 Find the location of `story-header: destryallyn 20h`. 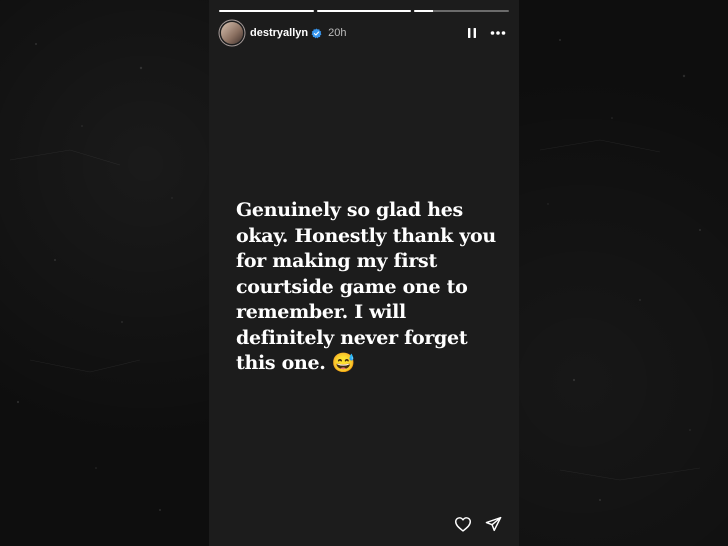

story-header: destryallyn 20h is located at coordinates (364, 33).